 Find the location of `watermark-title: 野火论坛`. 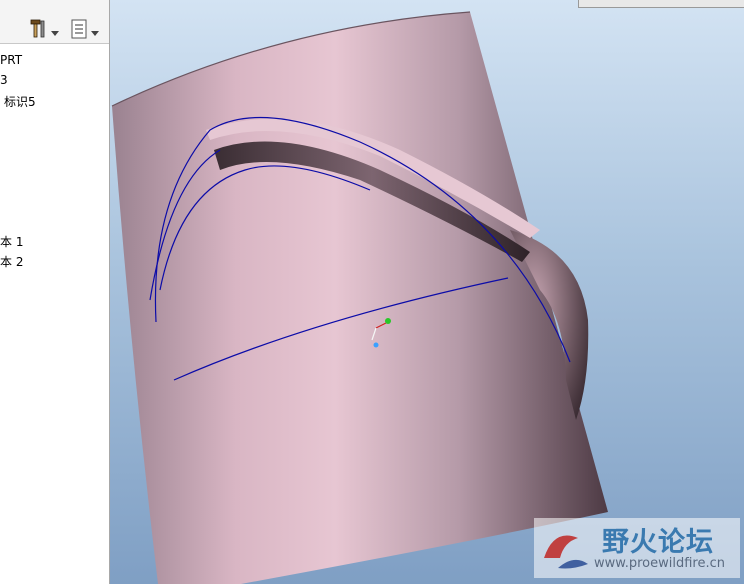

watermark-title: 野火论坛 is located at coordinates (658, 542).